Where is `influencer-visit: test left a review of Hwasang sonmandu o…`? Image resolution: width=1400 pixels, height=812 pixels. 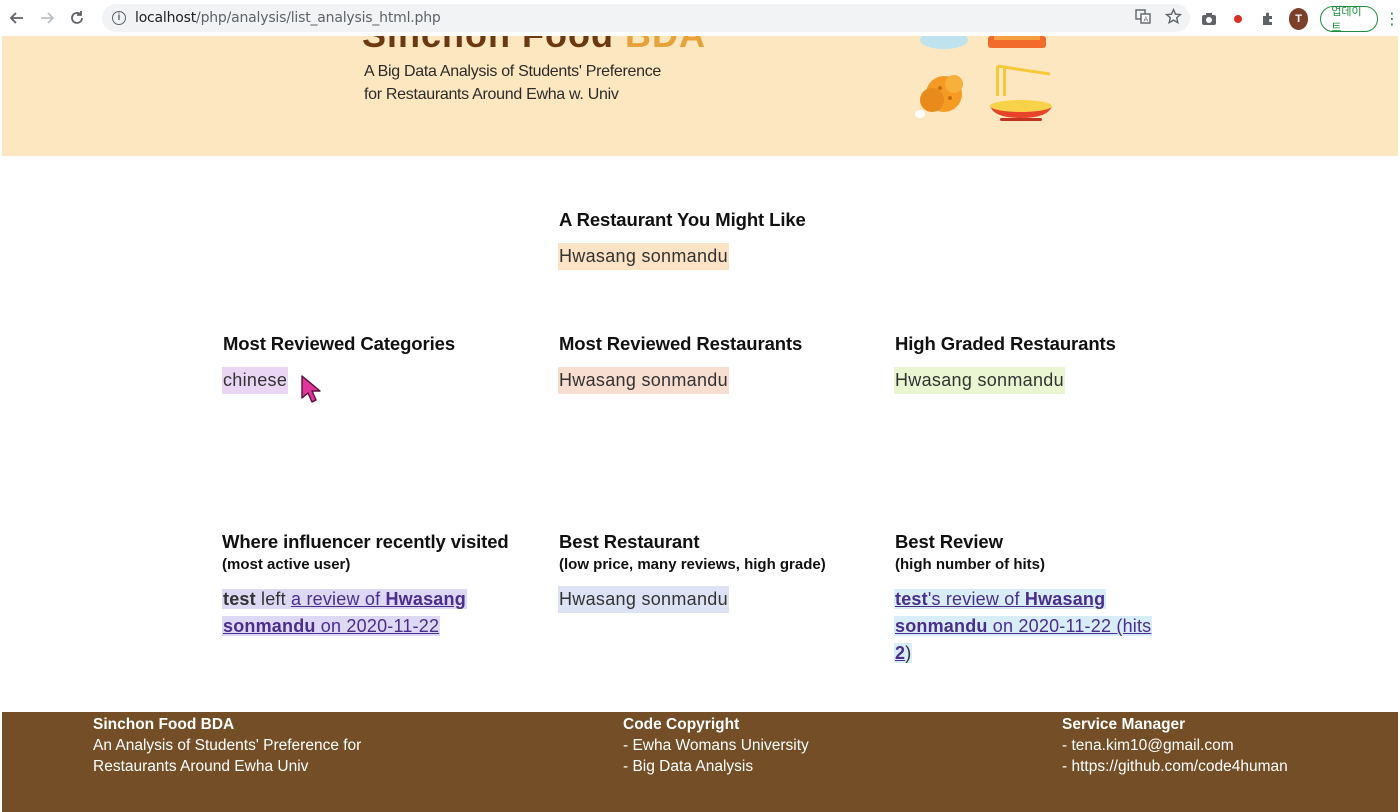
influencer-visit: test left a review of Hwasang sonmandu o… is located at coordinates (344, 612).